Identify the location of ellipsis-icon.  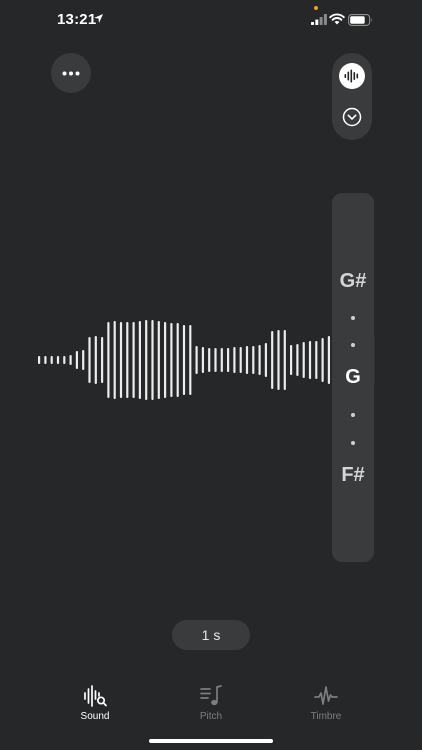
(71, 73).